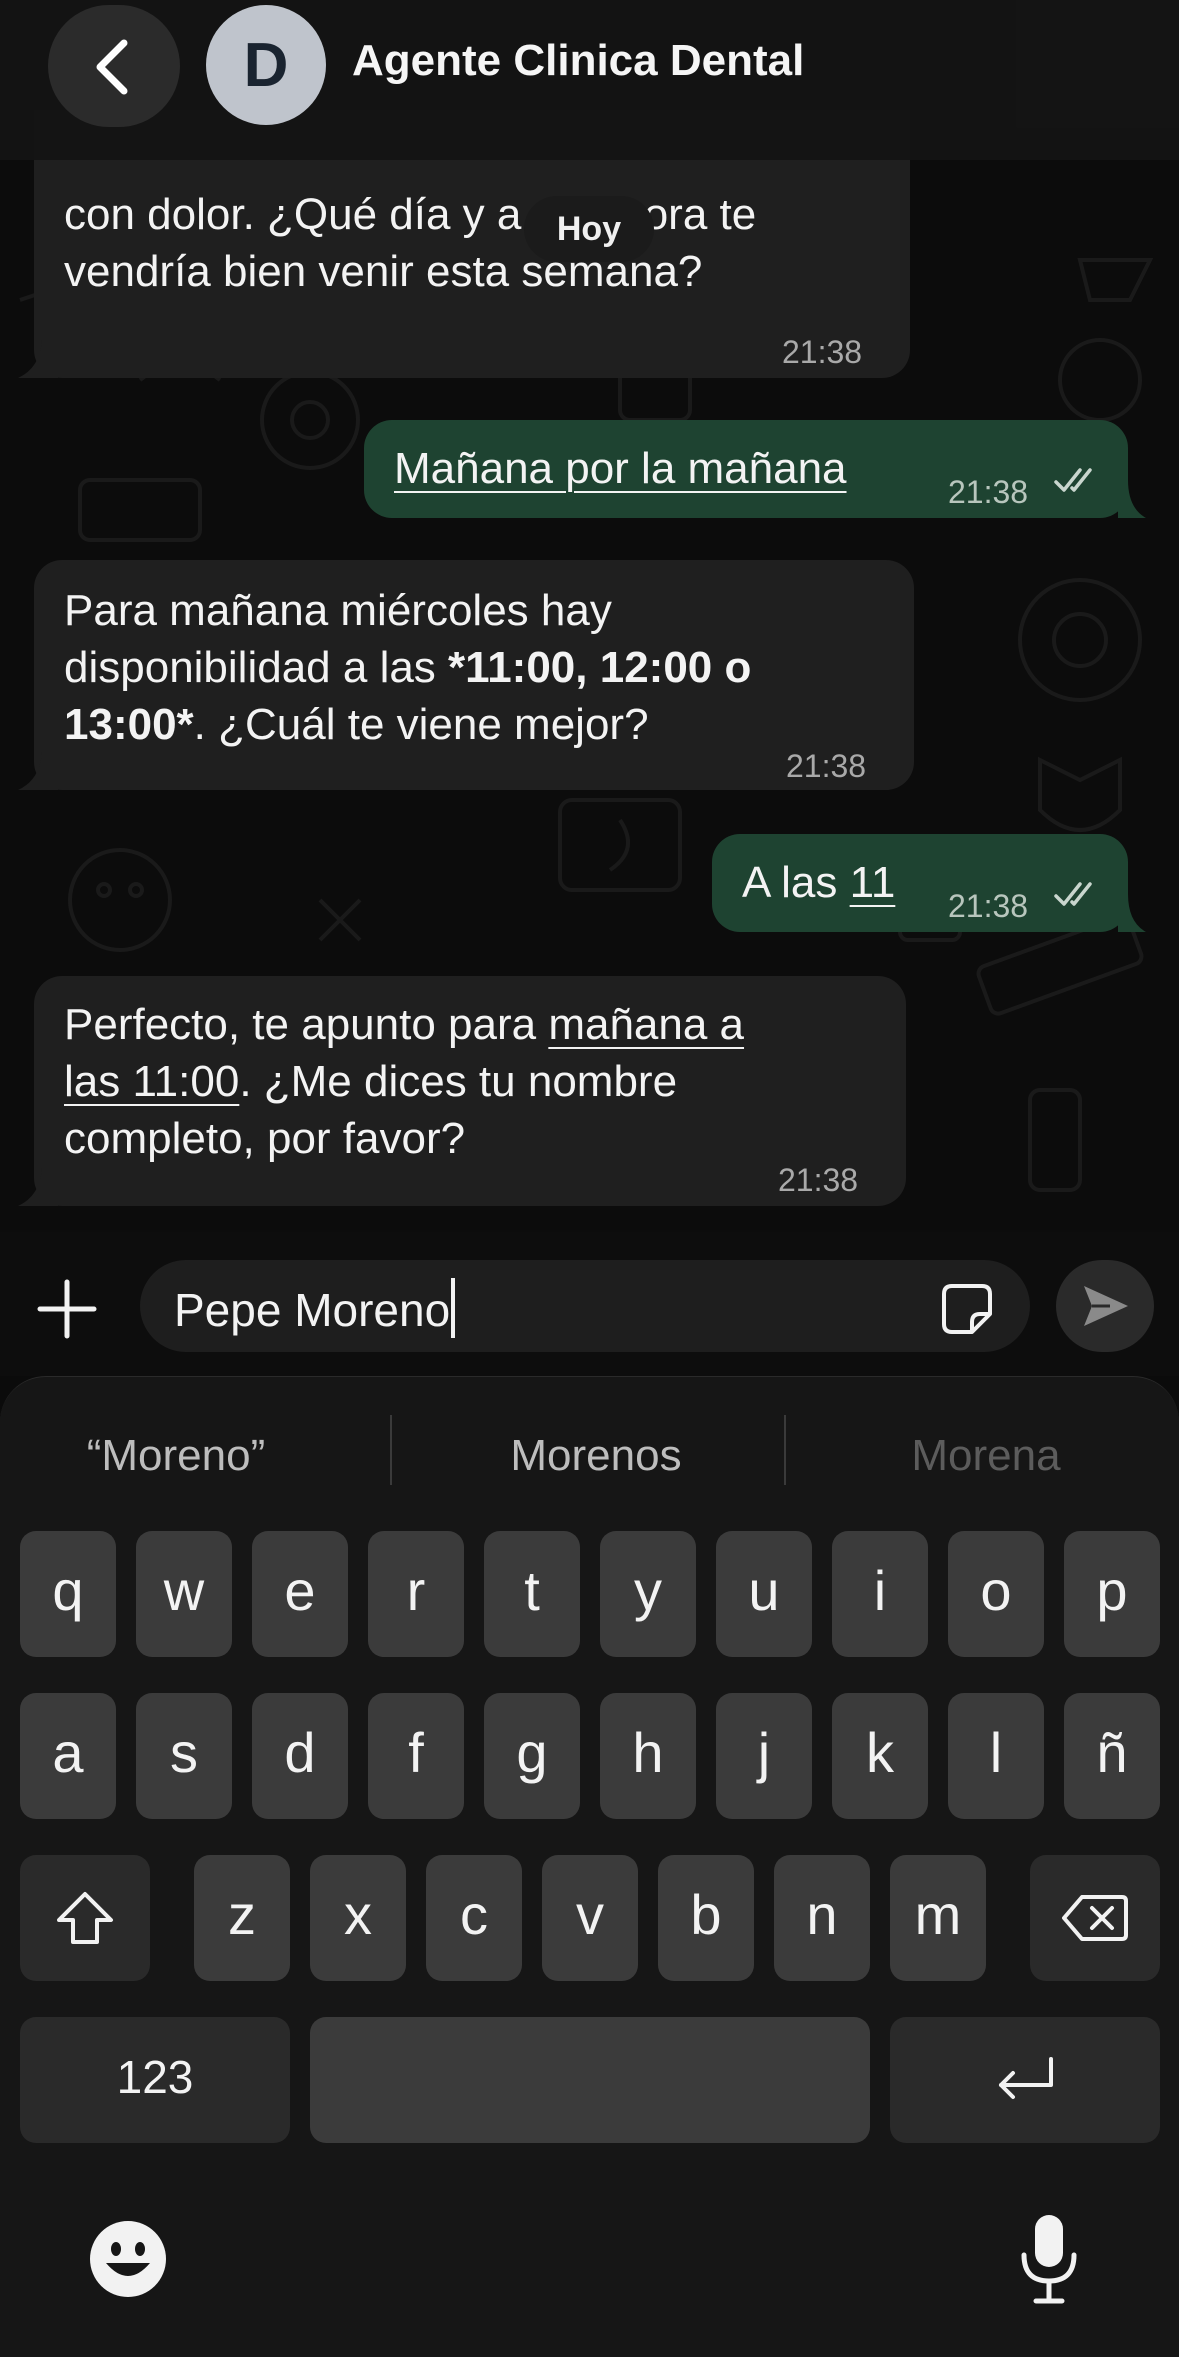 The height and width of the screenshot is (2357, 1179). What do you see at coordinates (1049, 2259) in the screenshot?
I see `microphone-icon` at bounding box center [1049, 2259].